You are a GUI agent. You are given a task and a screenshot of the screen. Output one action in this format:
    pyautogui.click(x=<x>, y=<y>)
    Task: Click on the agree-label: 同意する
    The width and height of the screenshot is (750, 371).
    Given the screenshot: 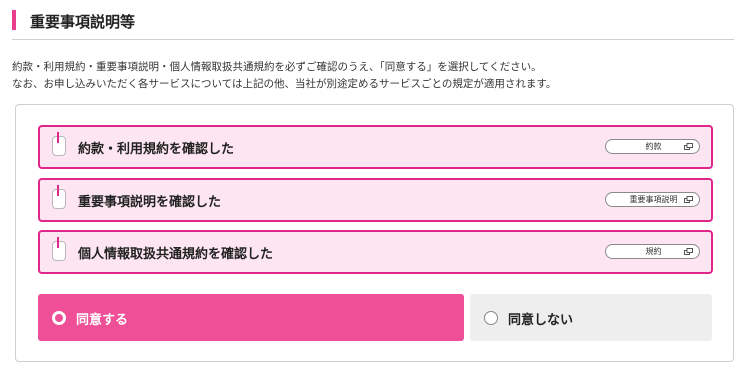 What is the action you would take?
    pyautogui.click(x=102, y=320)
    